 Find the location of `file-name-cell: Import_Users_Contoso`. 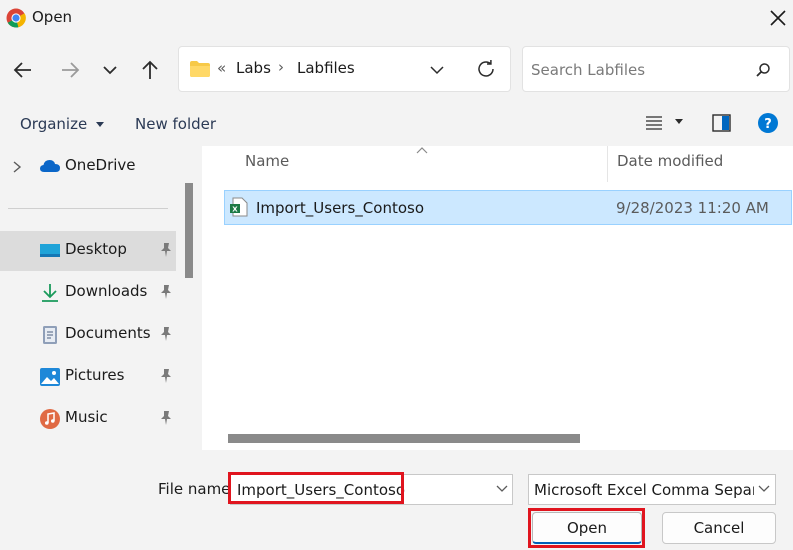

file-name-cell: Import_Users_Contoso is located at coordinates (340, 208).